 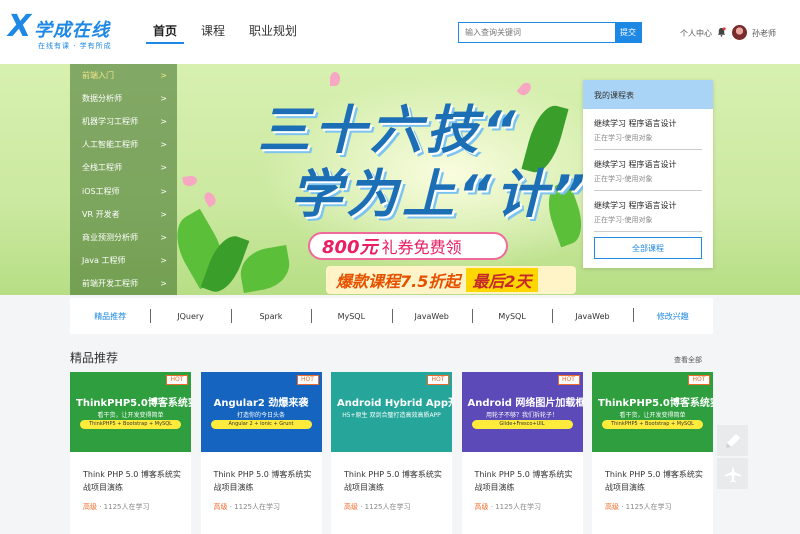 What do you see at coordinates (130, 424) in the screenshot?
I see `thumbnail-tech-stack: ThinkPHP5 + Bootstrap + MySQL` at bounding box center [130, 424].